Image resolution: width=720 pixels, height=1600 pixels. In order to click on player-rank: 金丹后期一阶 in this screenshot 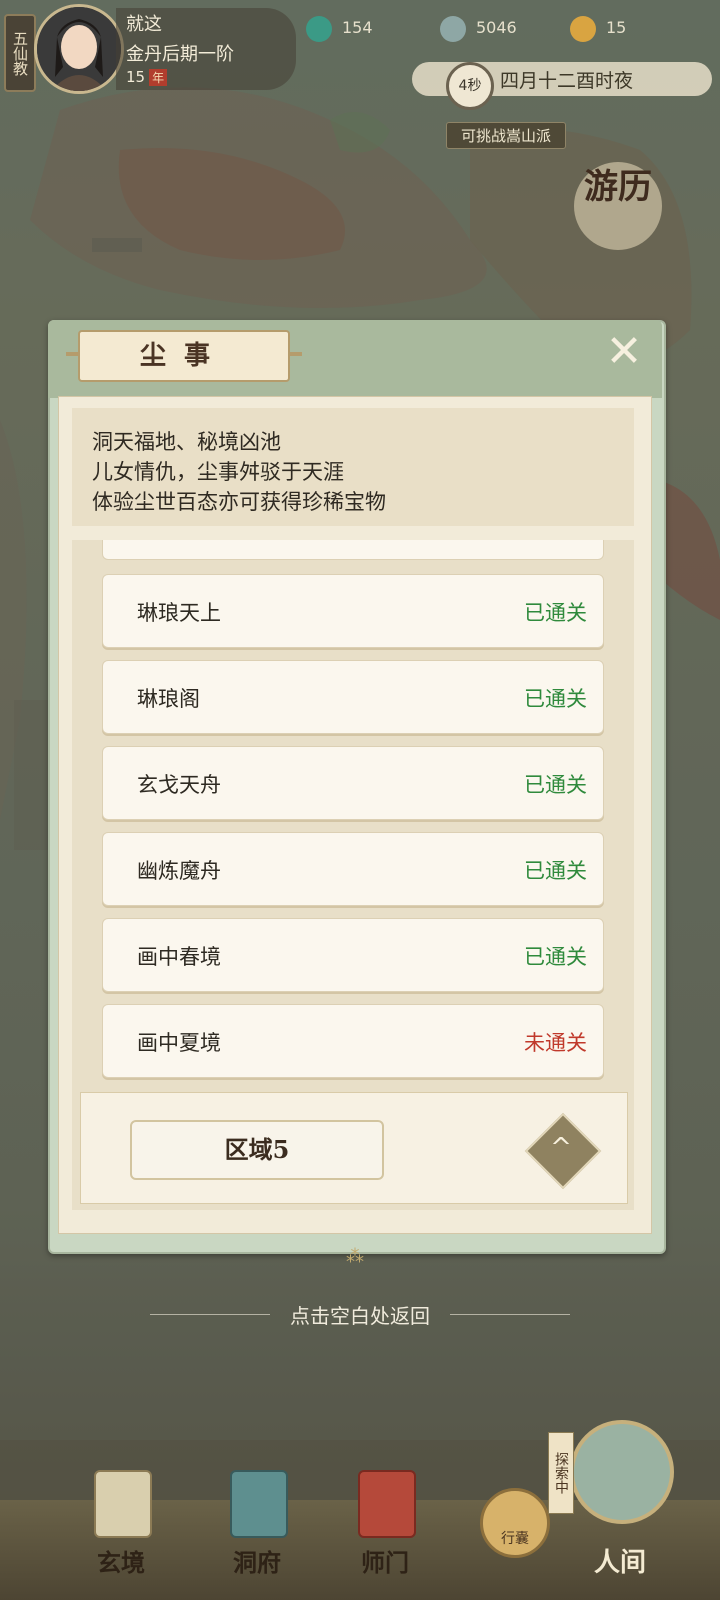, I will do `click(180, 54)`.